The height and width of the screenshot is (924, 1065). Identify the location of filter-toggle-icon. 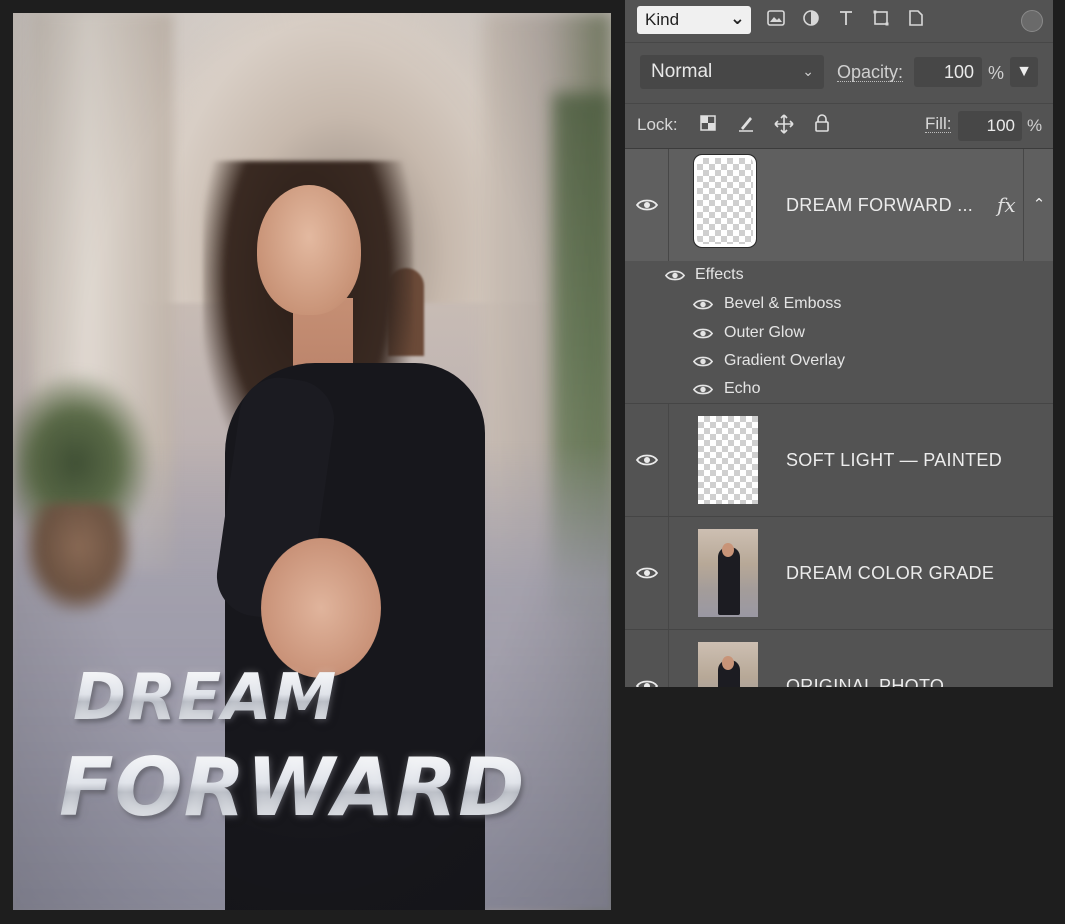
(1032, 21).